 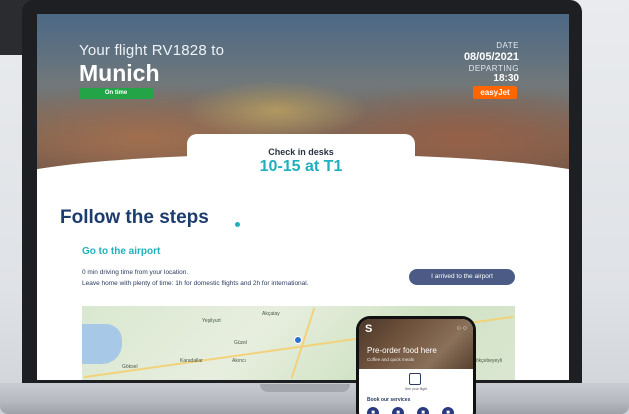 What do you see at coordinates (305, 388) in the screenshot?
I see `laptop-notch` at bounding box center [305, 388].